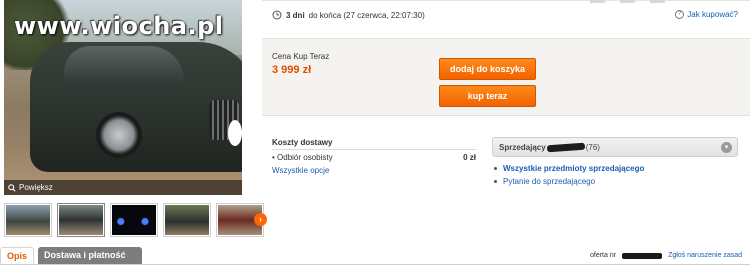 This screenshot has width=750, height=275. What do you see at coordinates (302, 142) in the screenshot?
I see `shipping-title: Koszty dostawy` at bounding box center [302, 142].